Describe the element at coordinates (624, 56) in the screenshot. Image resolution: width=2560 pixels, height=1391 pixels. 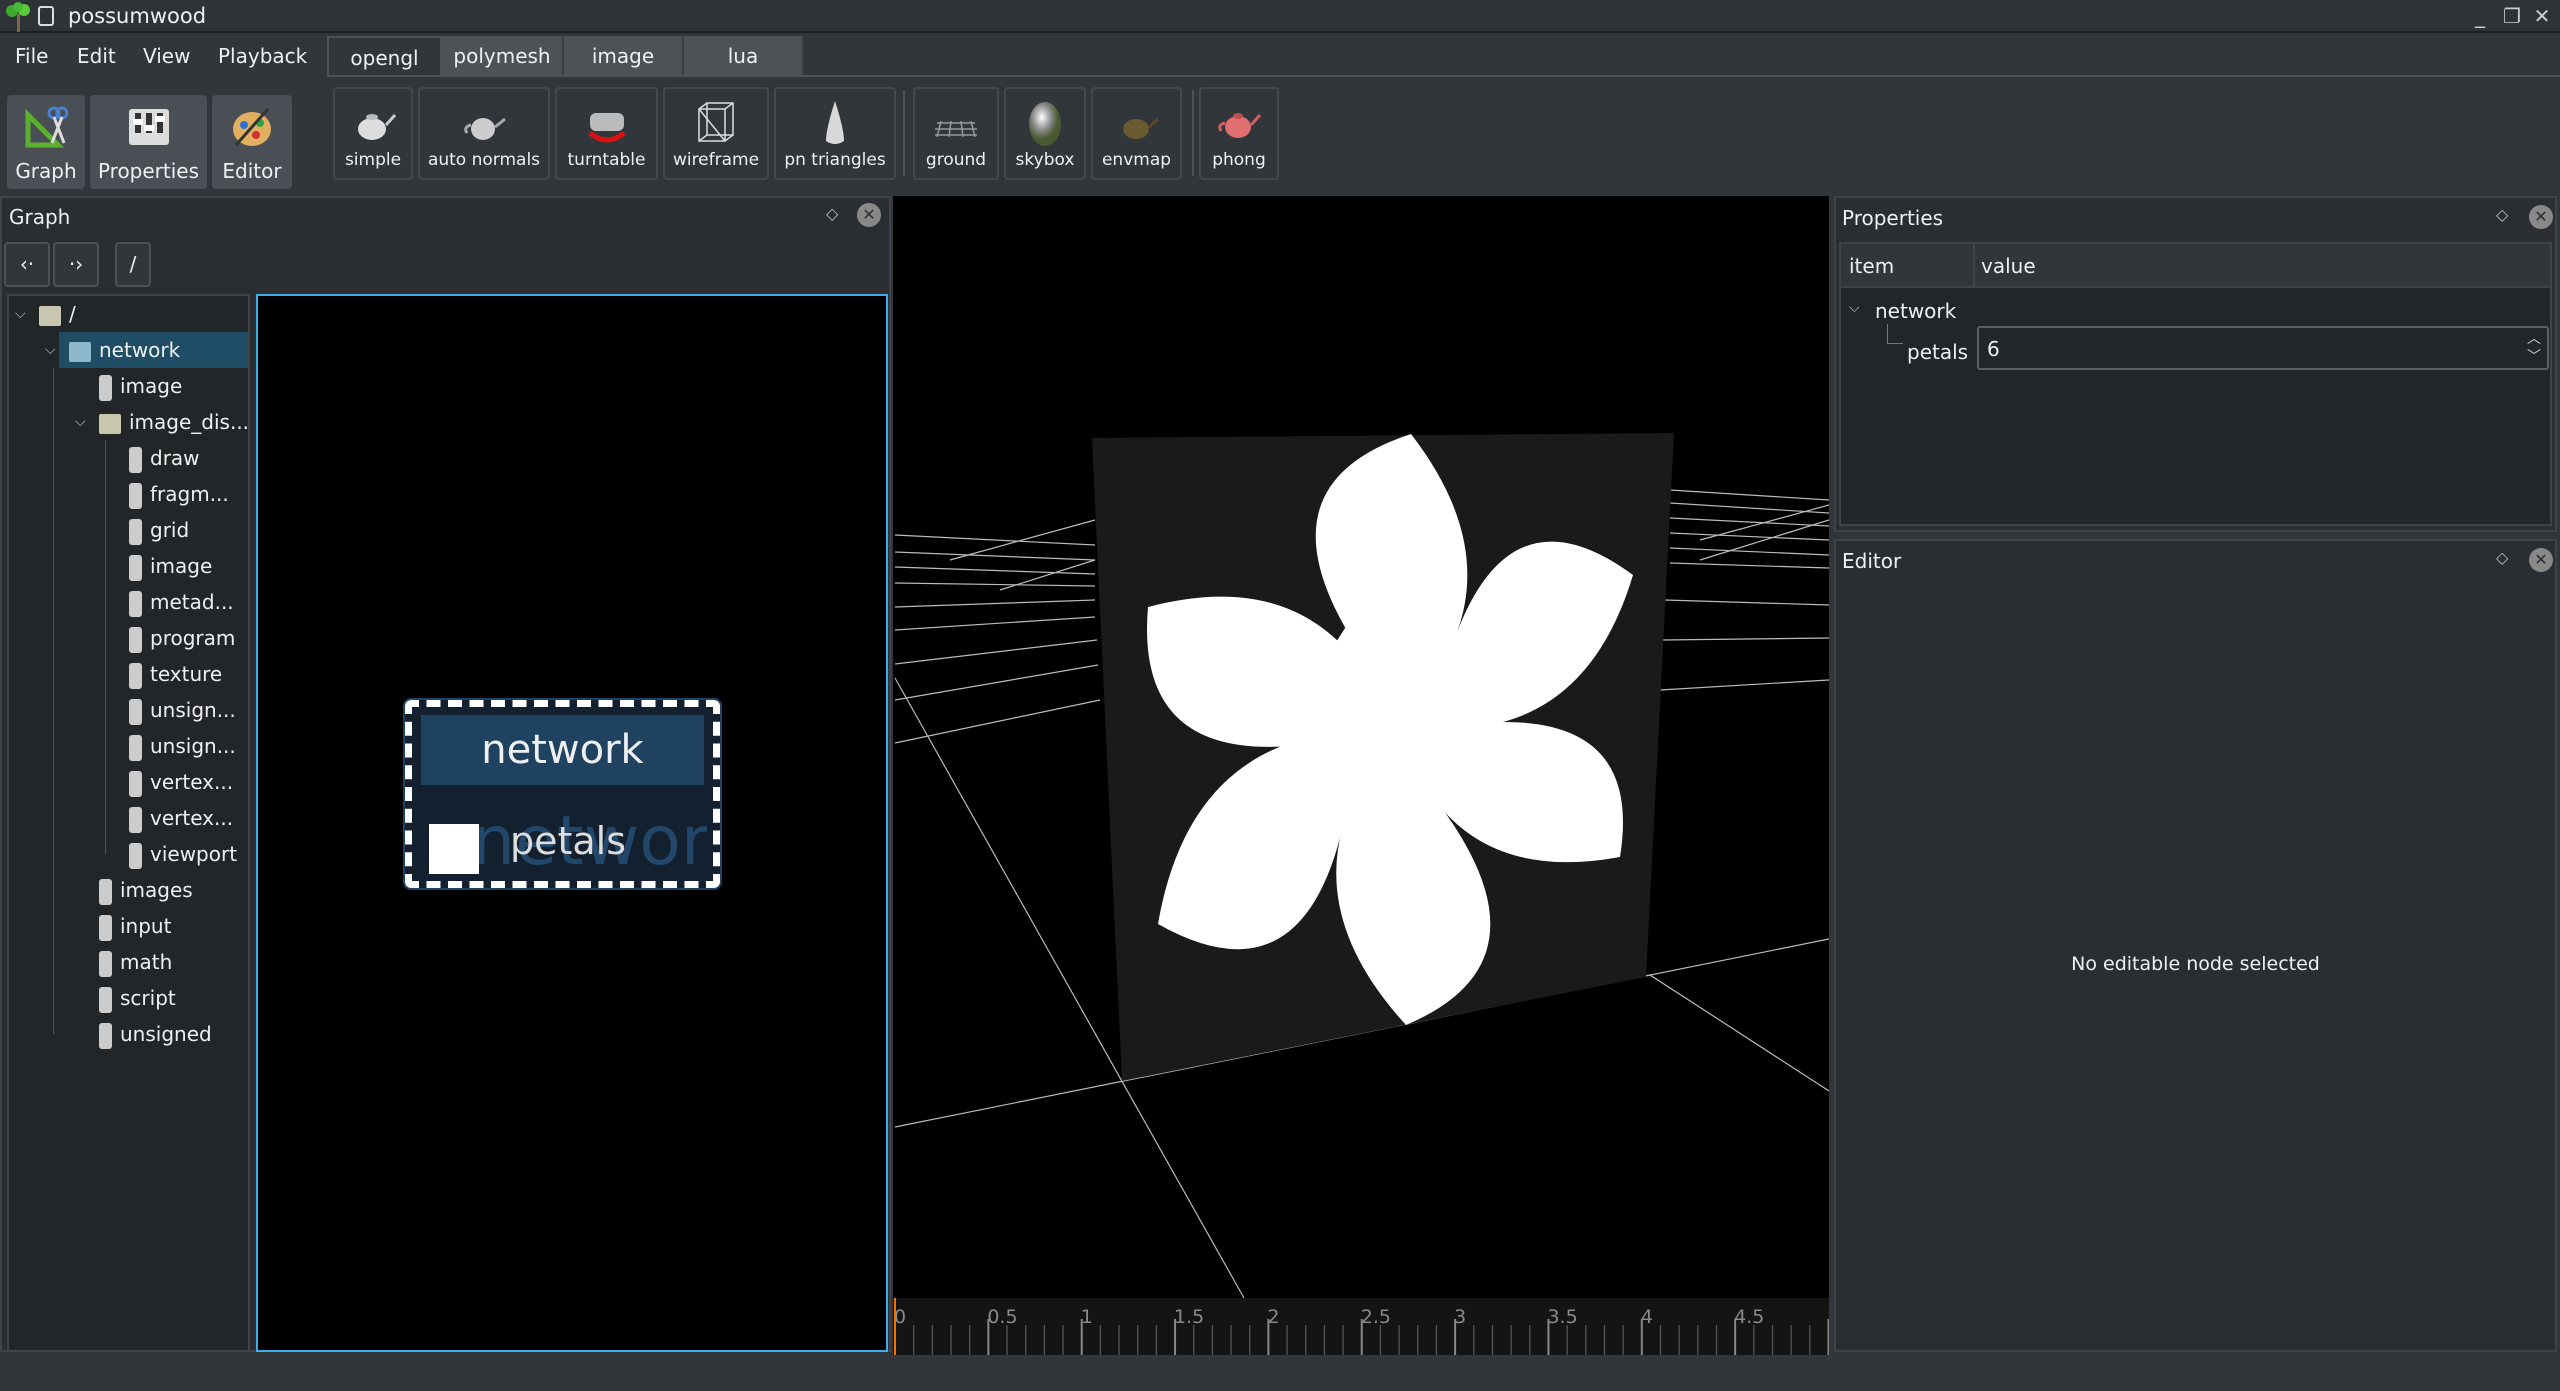
I see `tab-image: image` at that location.